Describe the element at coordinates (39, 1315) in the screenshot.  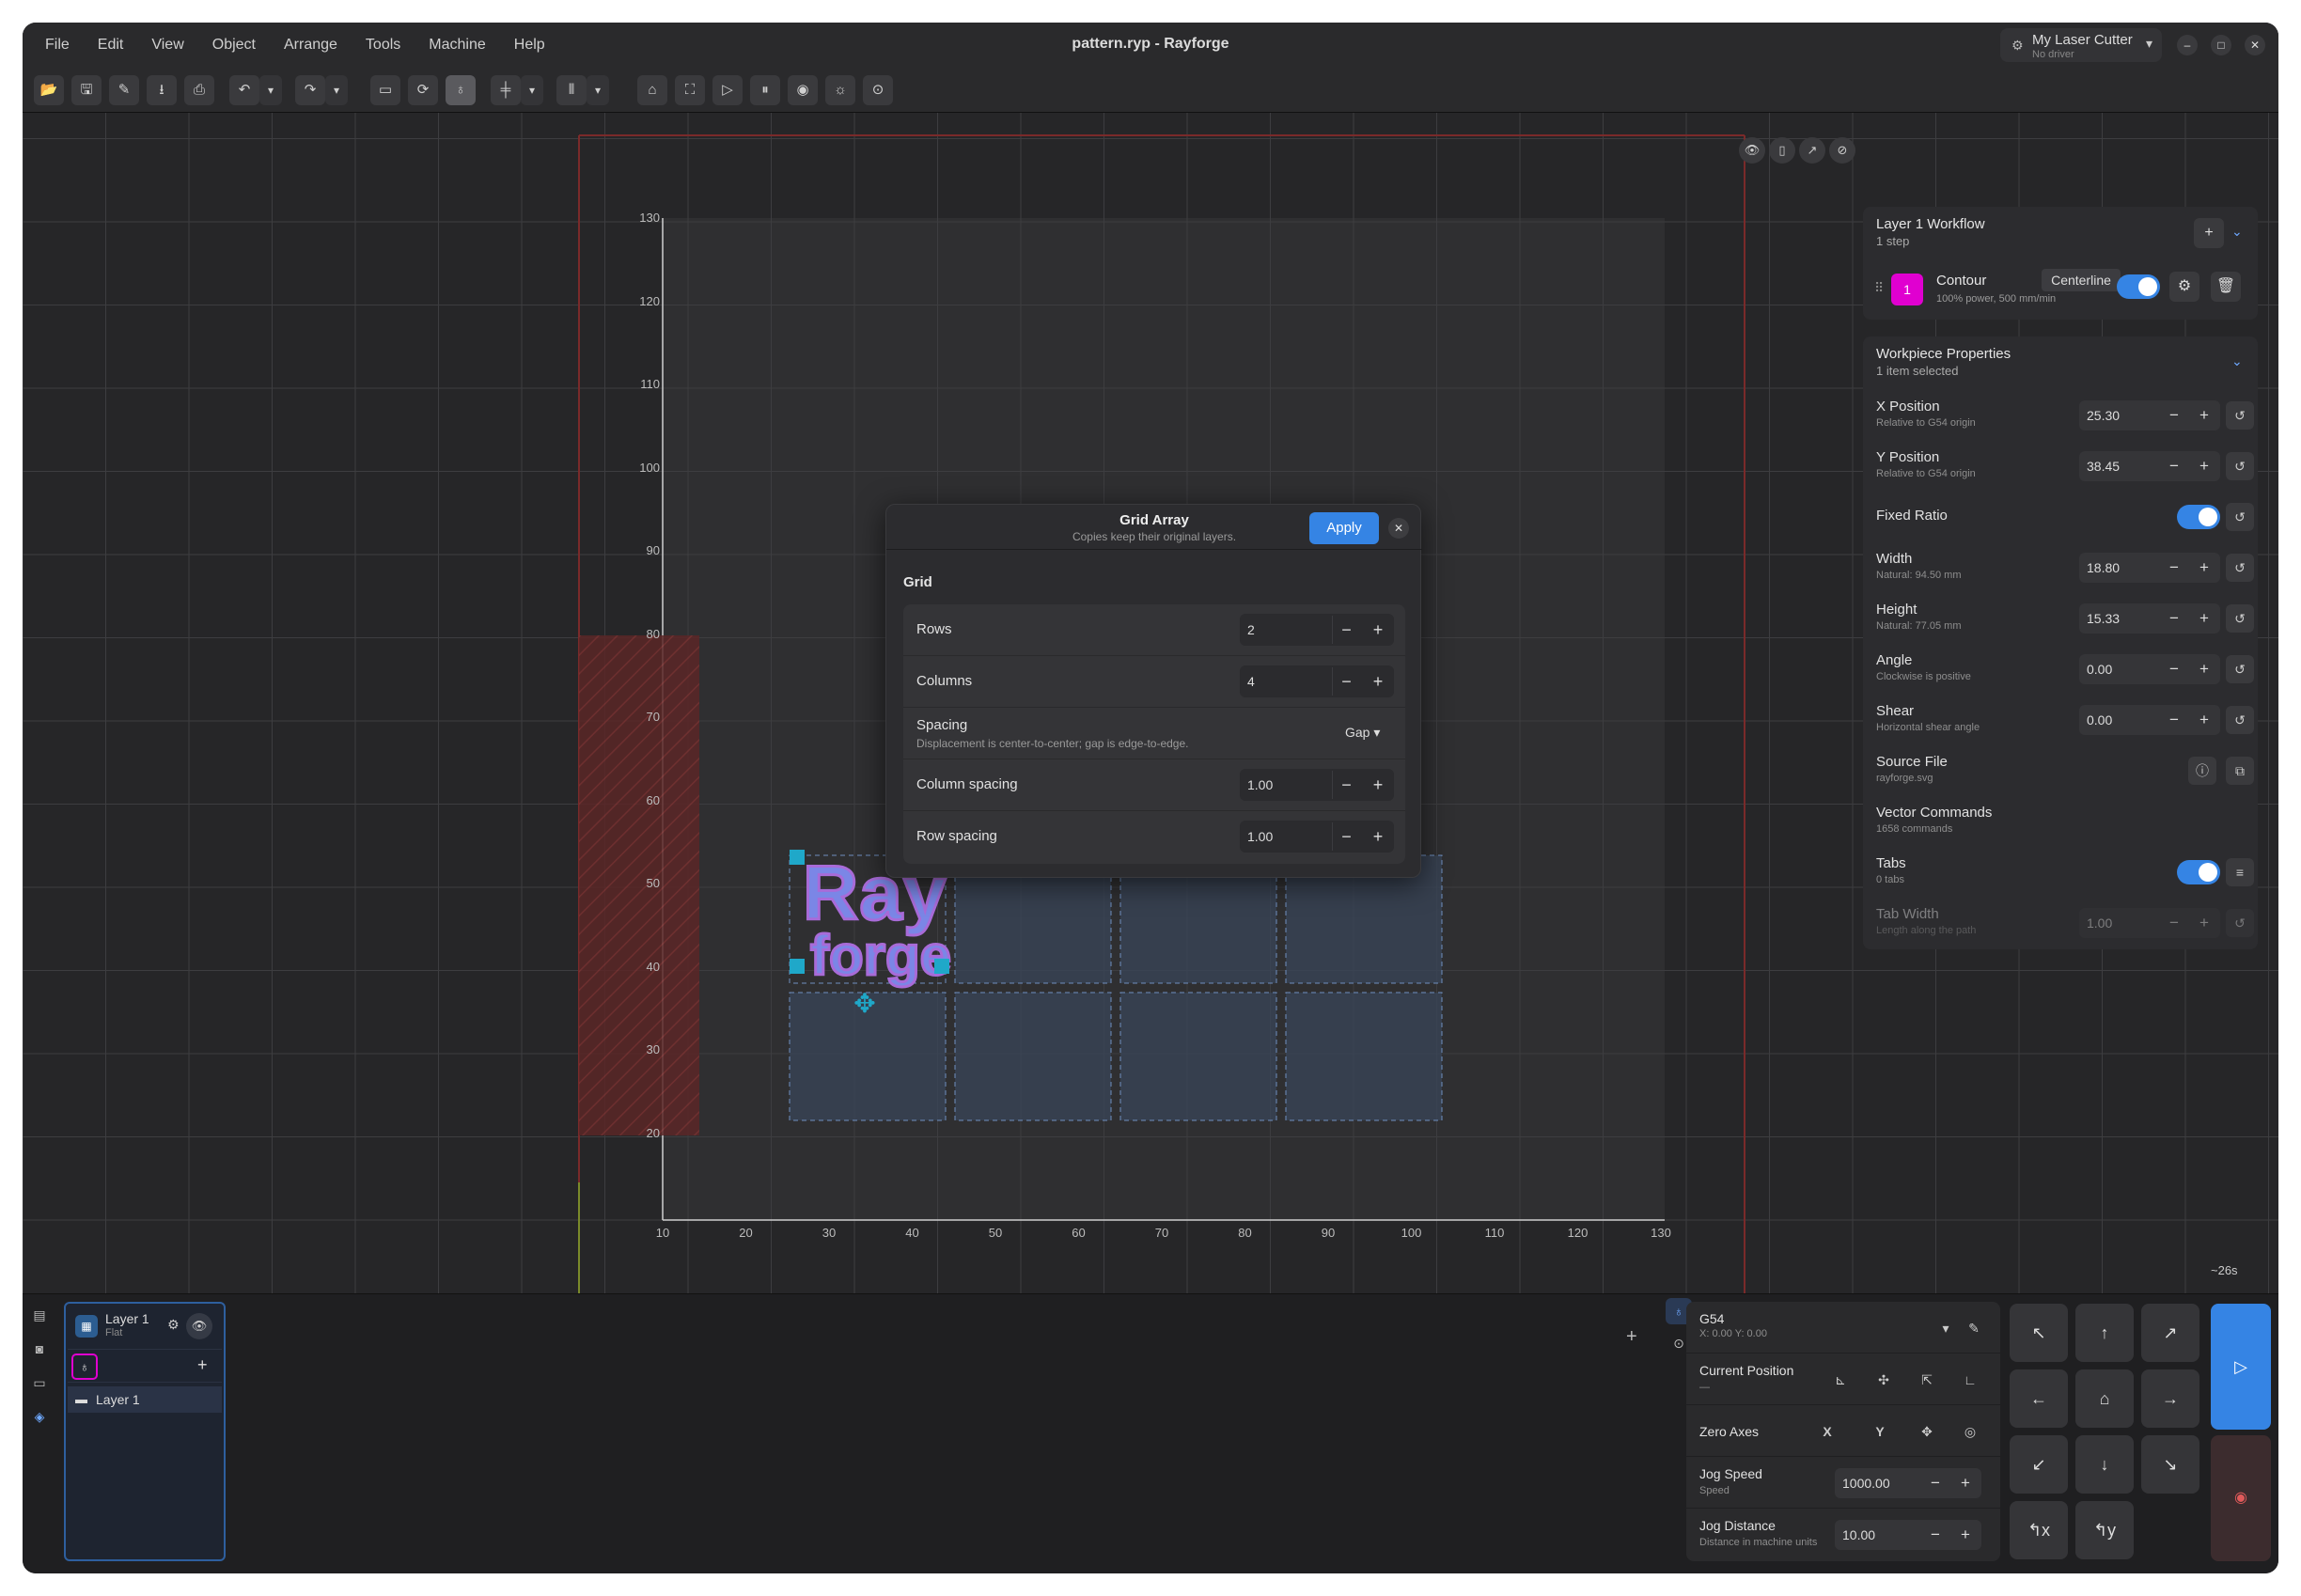
I see `document-icon: ▤` at that location.